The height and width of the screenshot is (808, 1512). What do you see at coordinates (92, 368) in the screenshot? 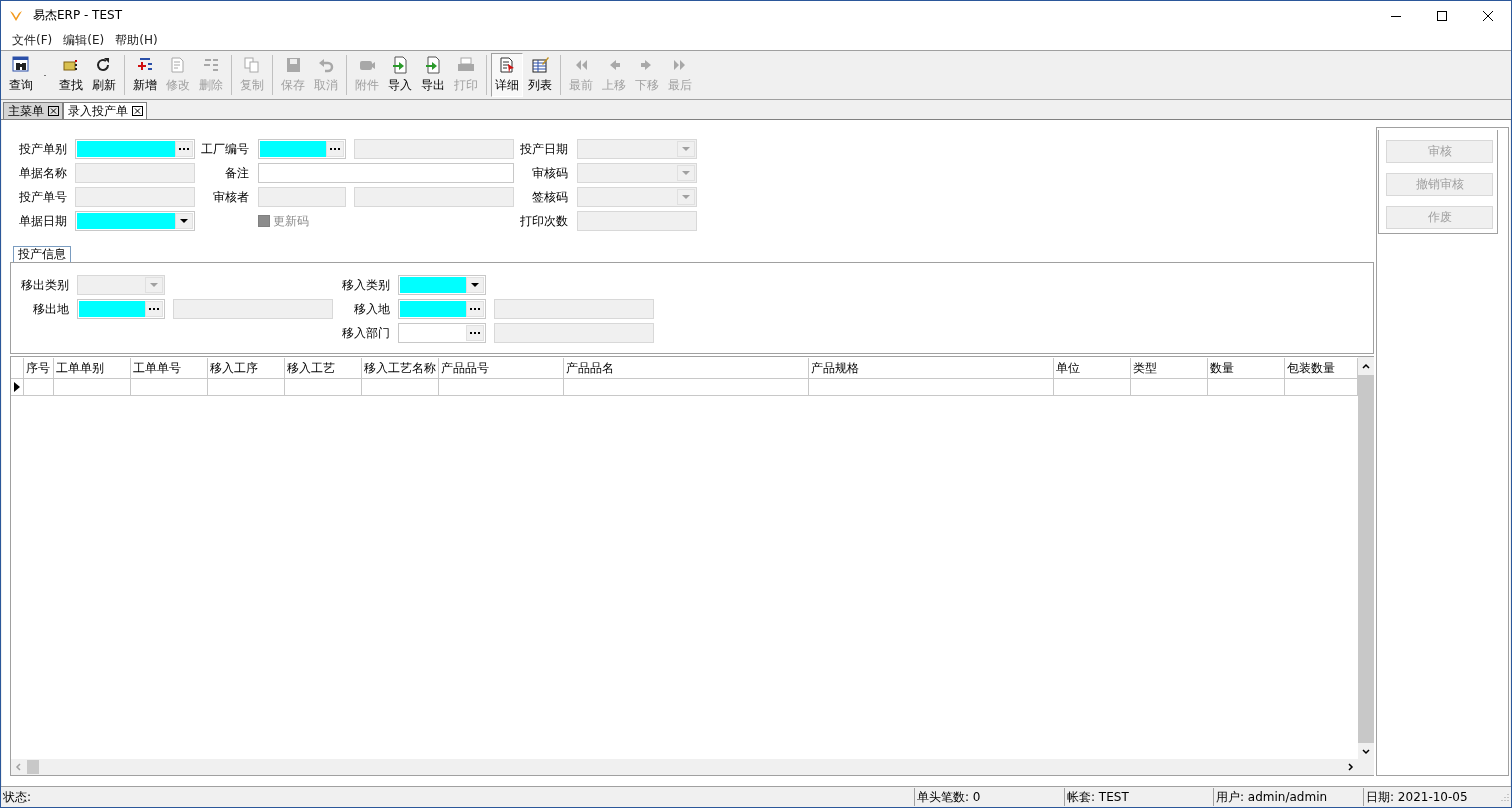
I see `column-header: 工单单别` at bounding box center [92, 368].